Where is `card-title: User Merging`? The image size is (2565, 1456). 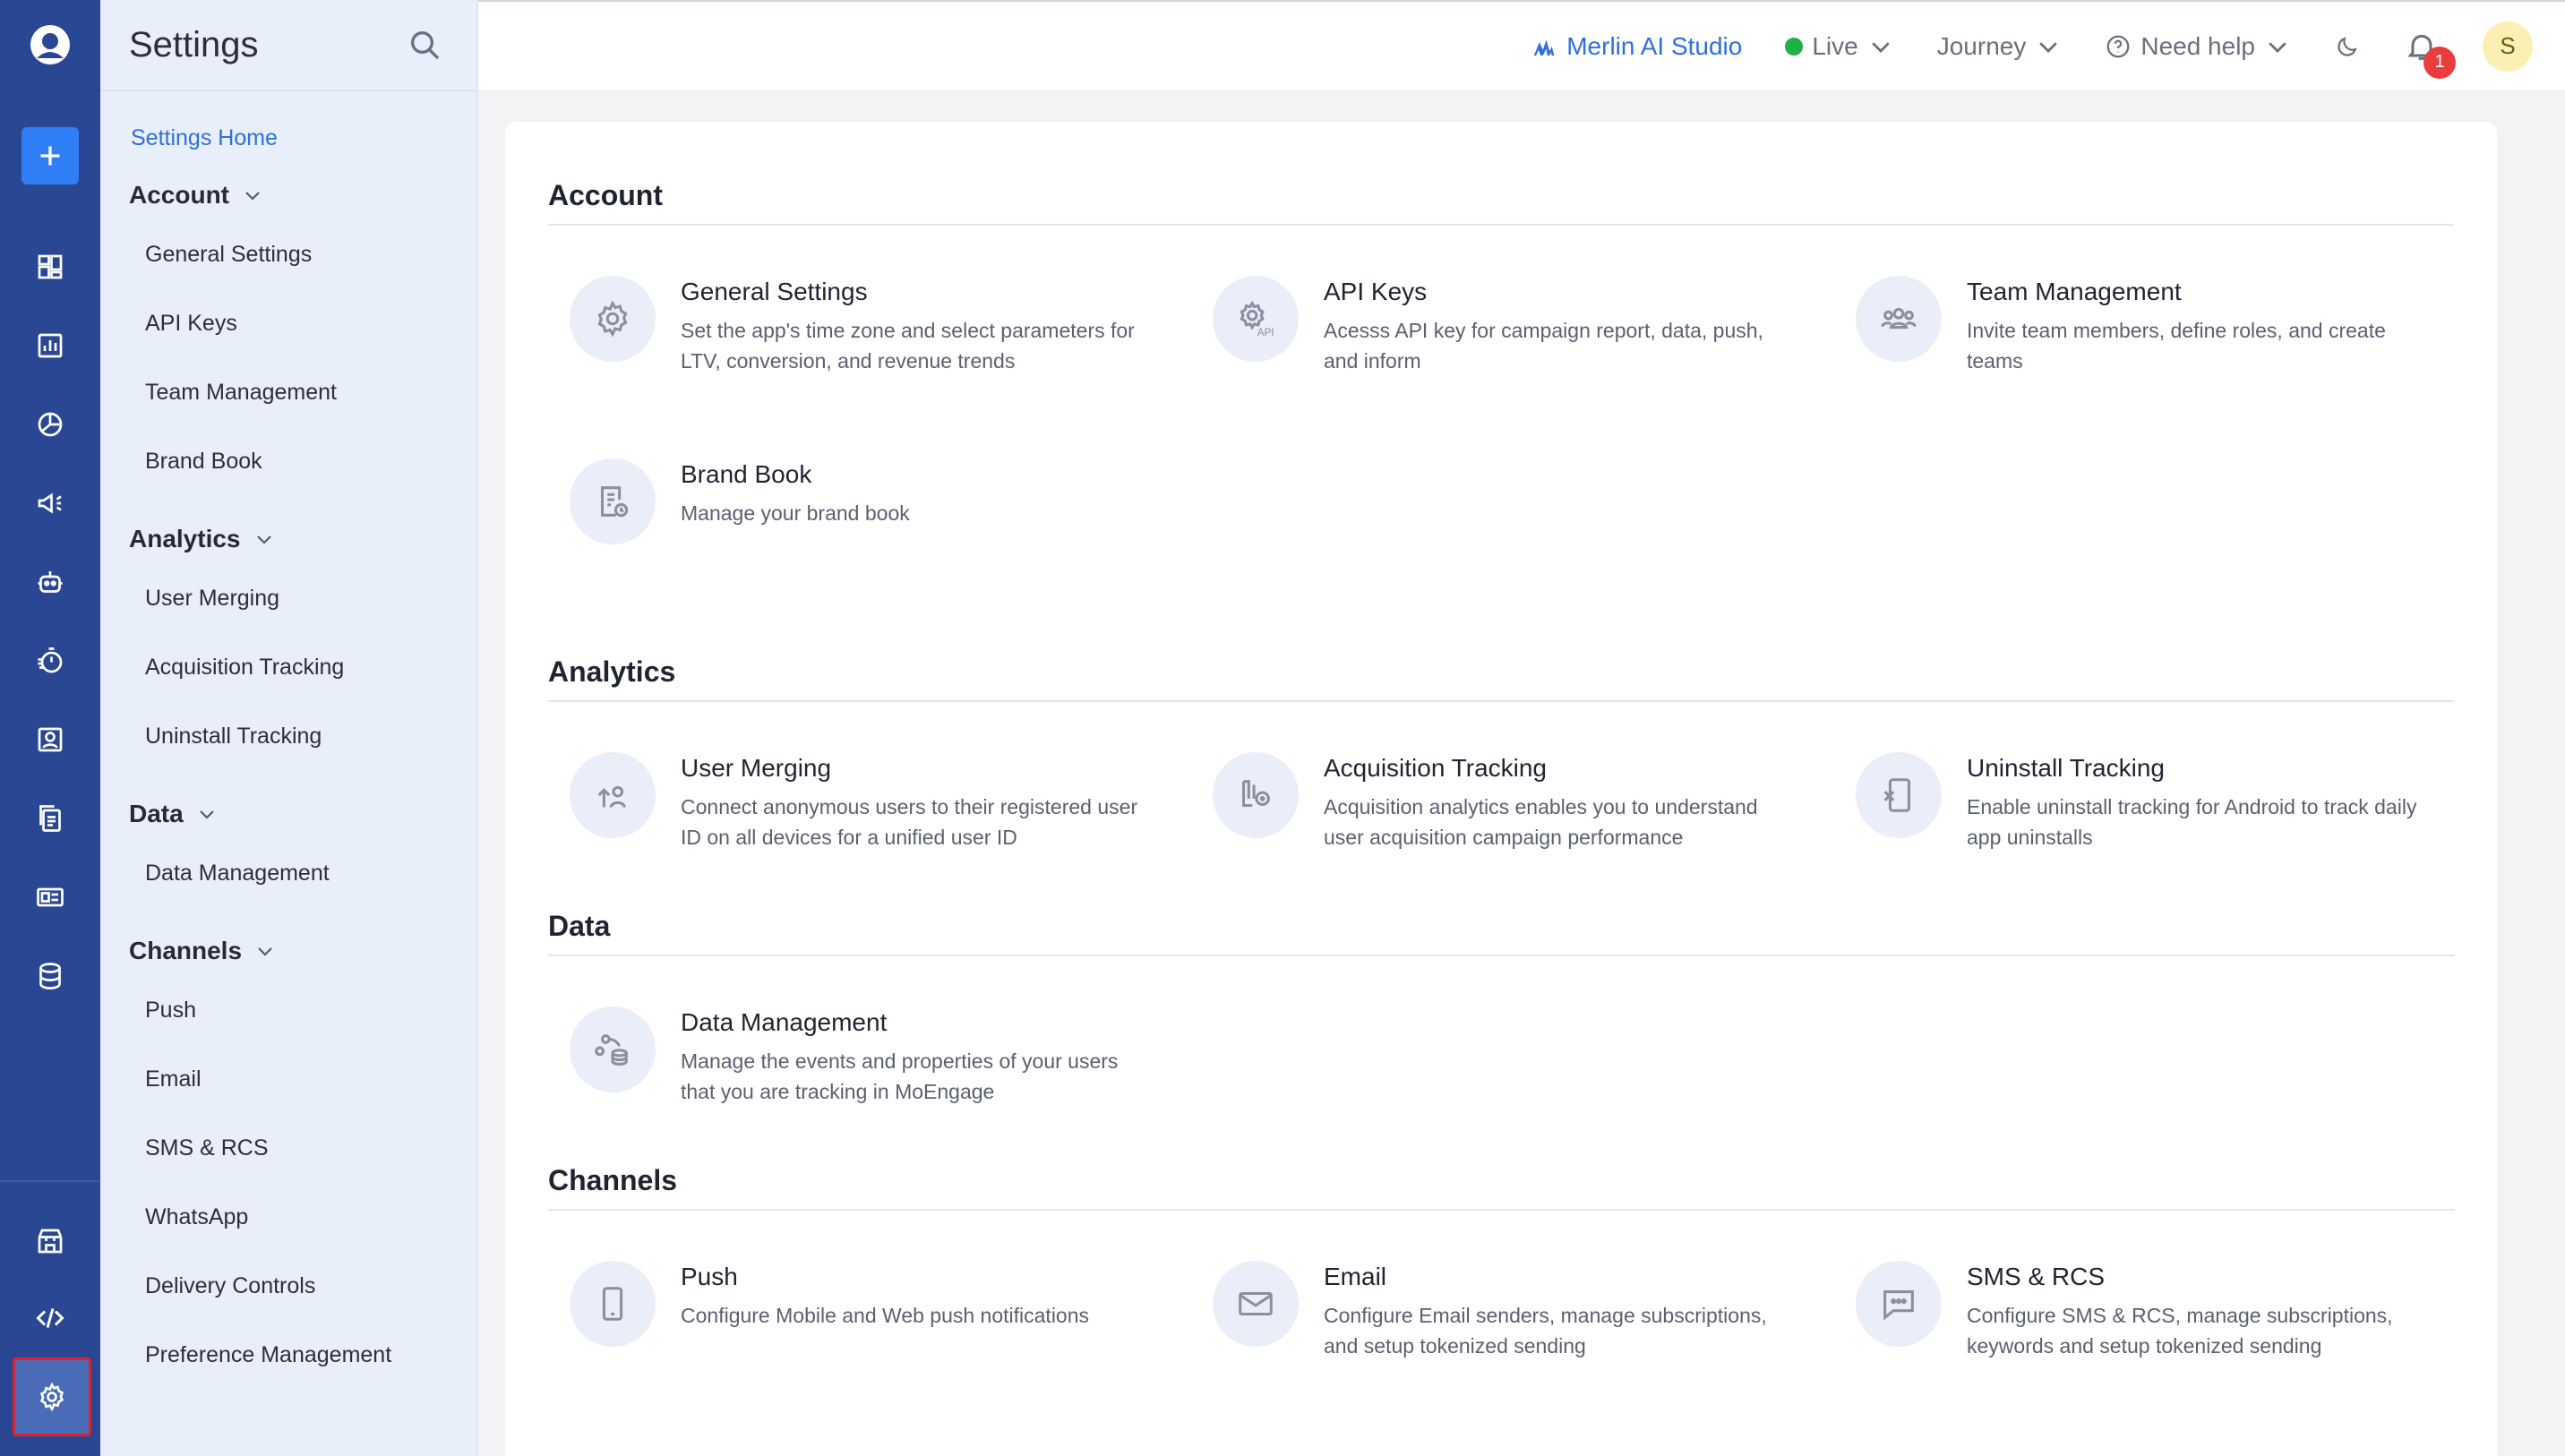 card-title: User Merging is located at coordinates (756, 768).